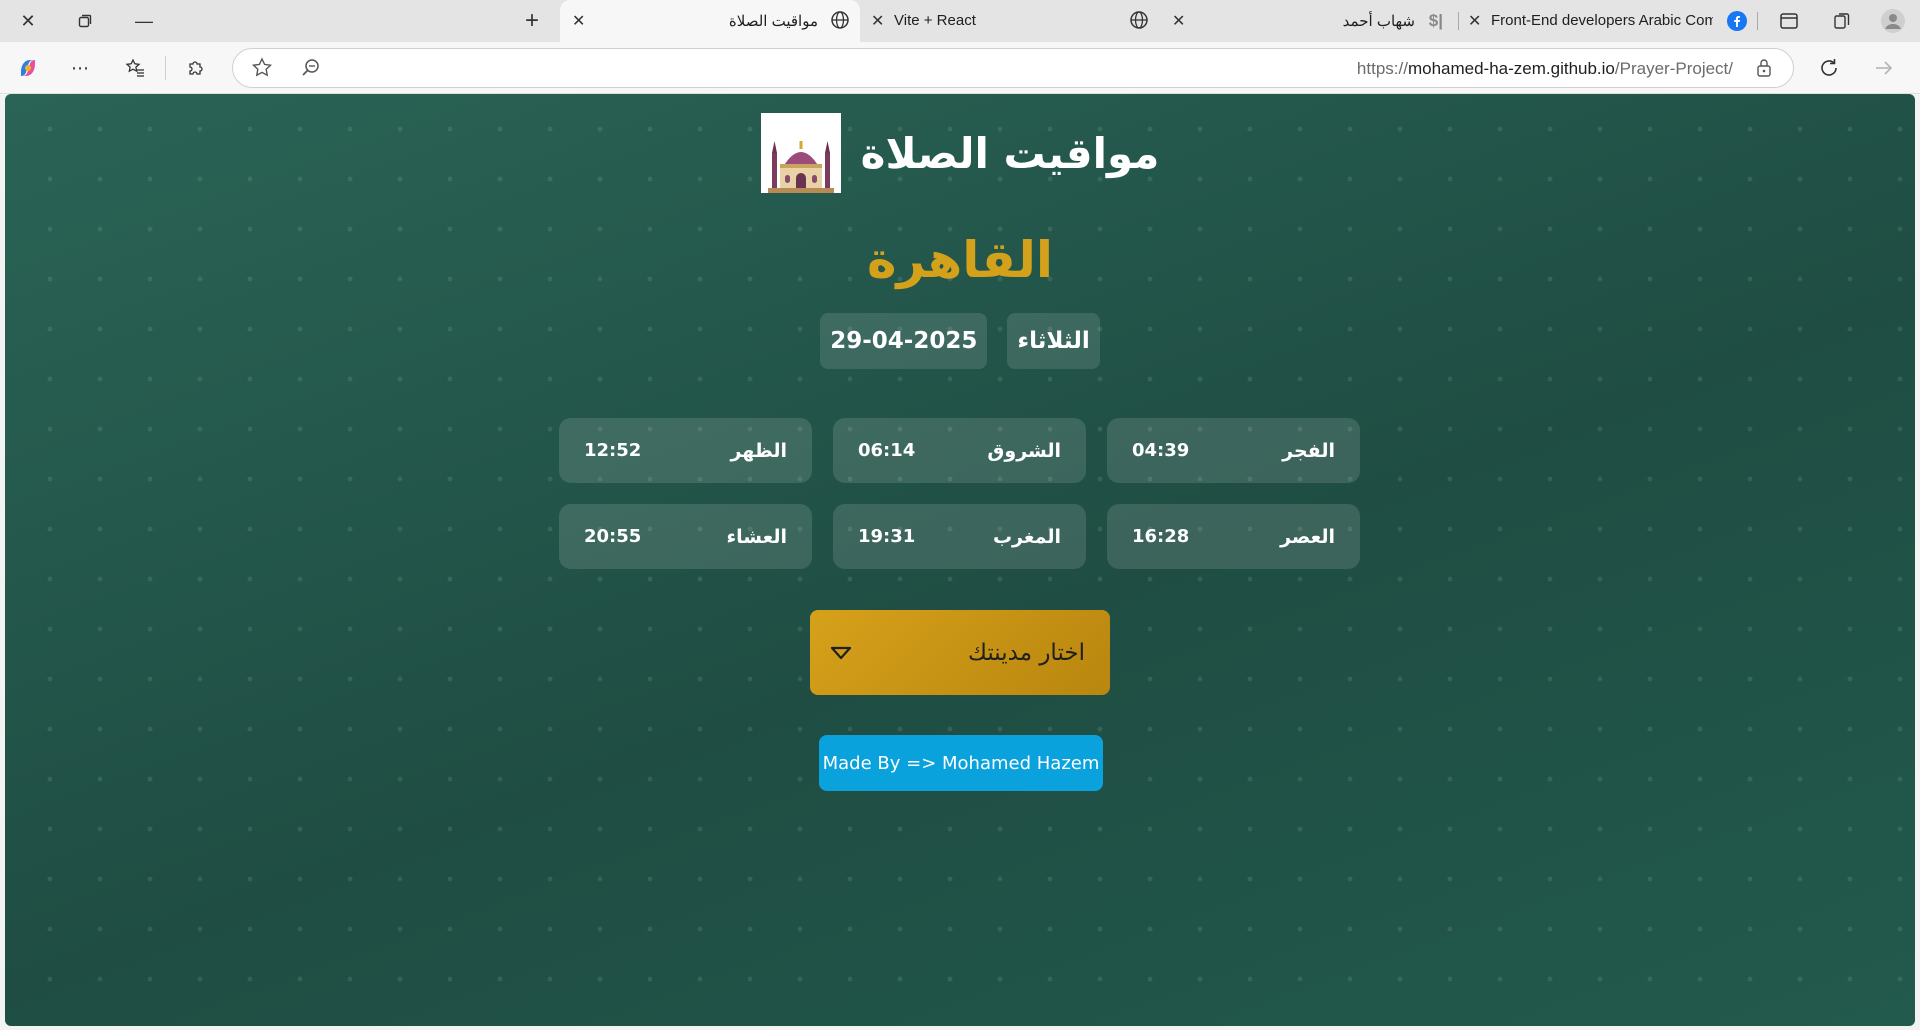 The image size is (1920, 1030). What do you see at coordinates (1024, 450) in the screenshot?
I see `prayer-name: الشروق` at bounding box center [1024, 450].